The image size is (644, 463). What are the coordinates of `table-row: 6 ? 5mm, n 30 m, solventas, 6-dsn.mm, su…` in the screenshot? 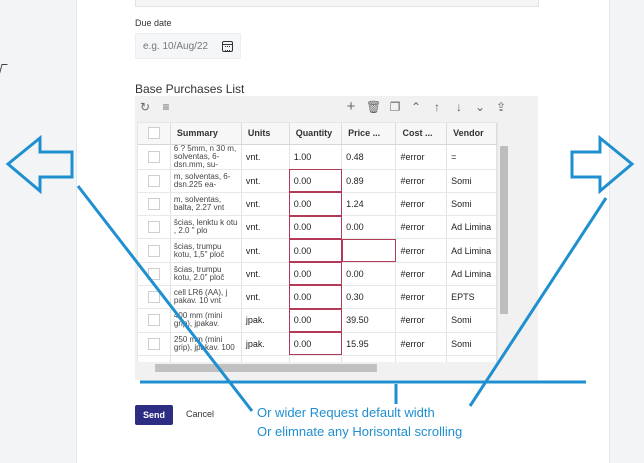 It's located at (317, 157).